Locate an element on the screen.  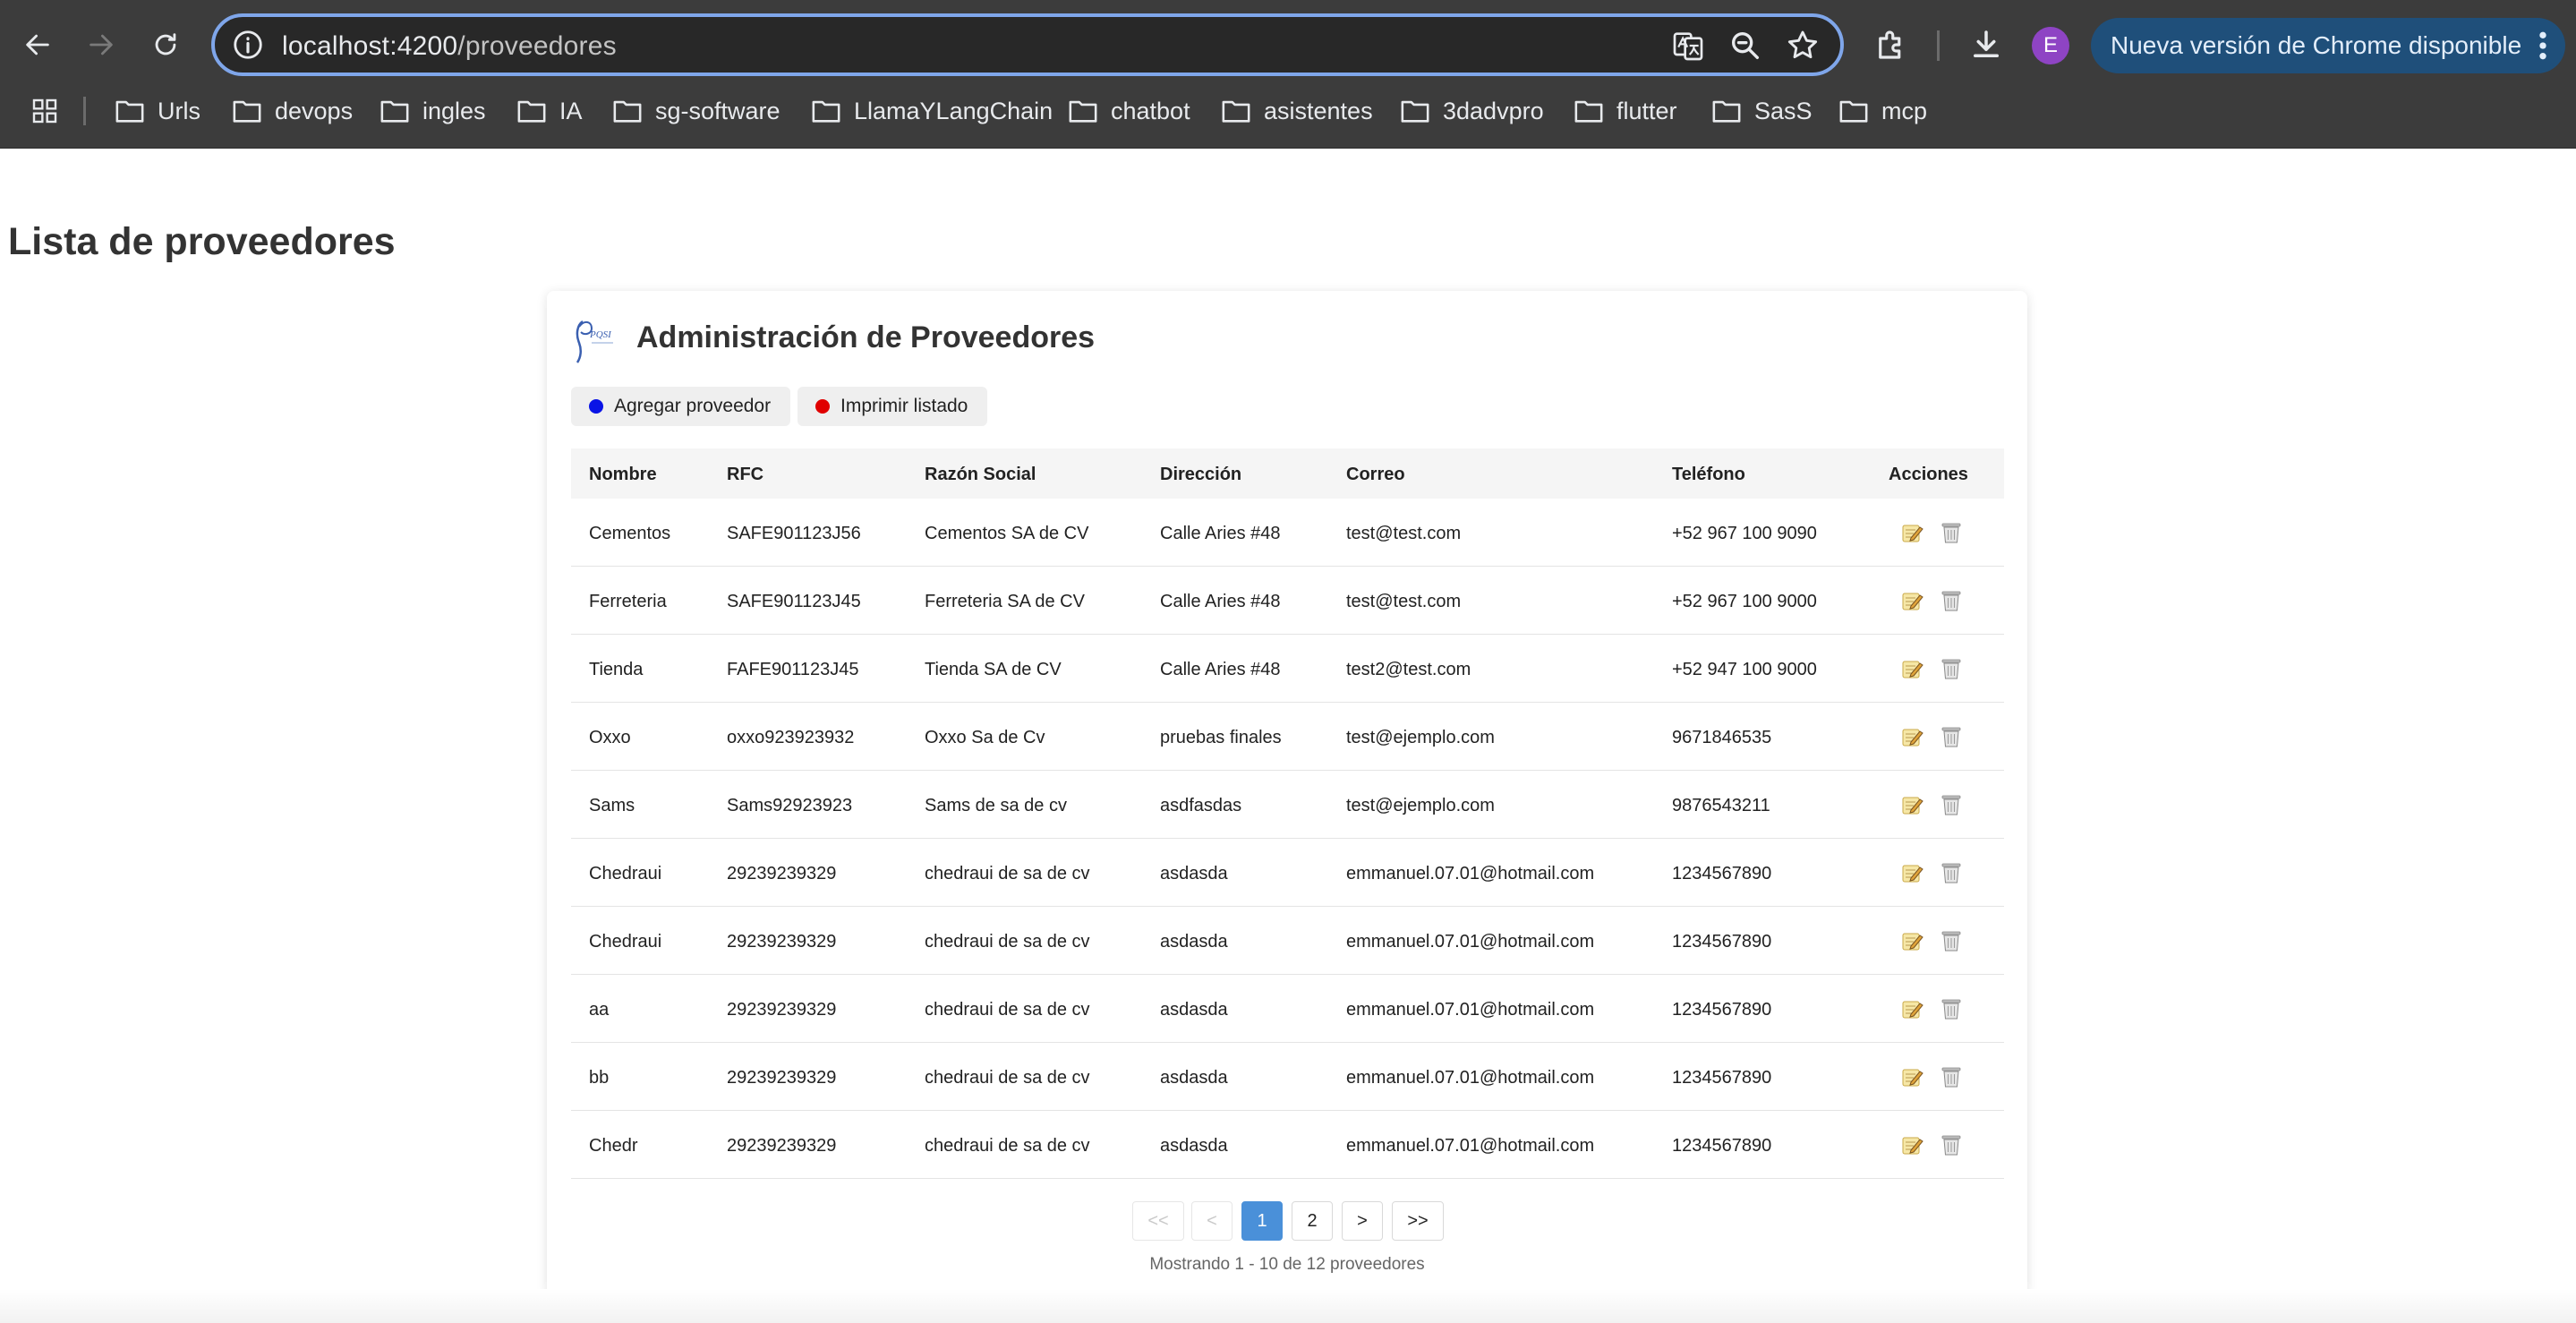
cell-telefono: +52 967 100 9000 is located at coordinates (1744, 601).